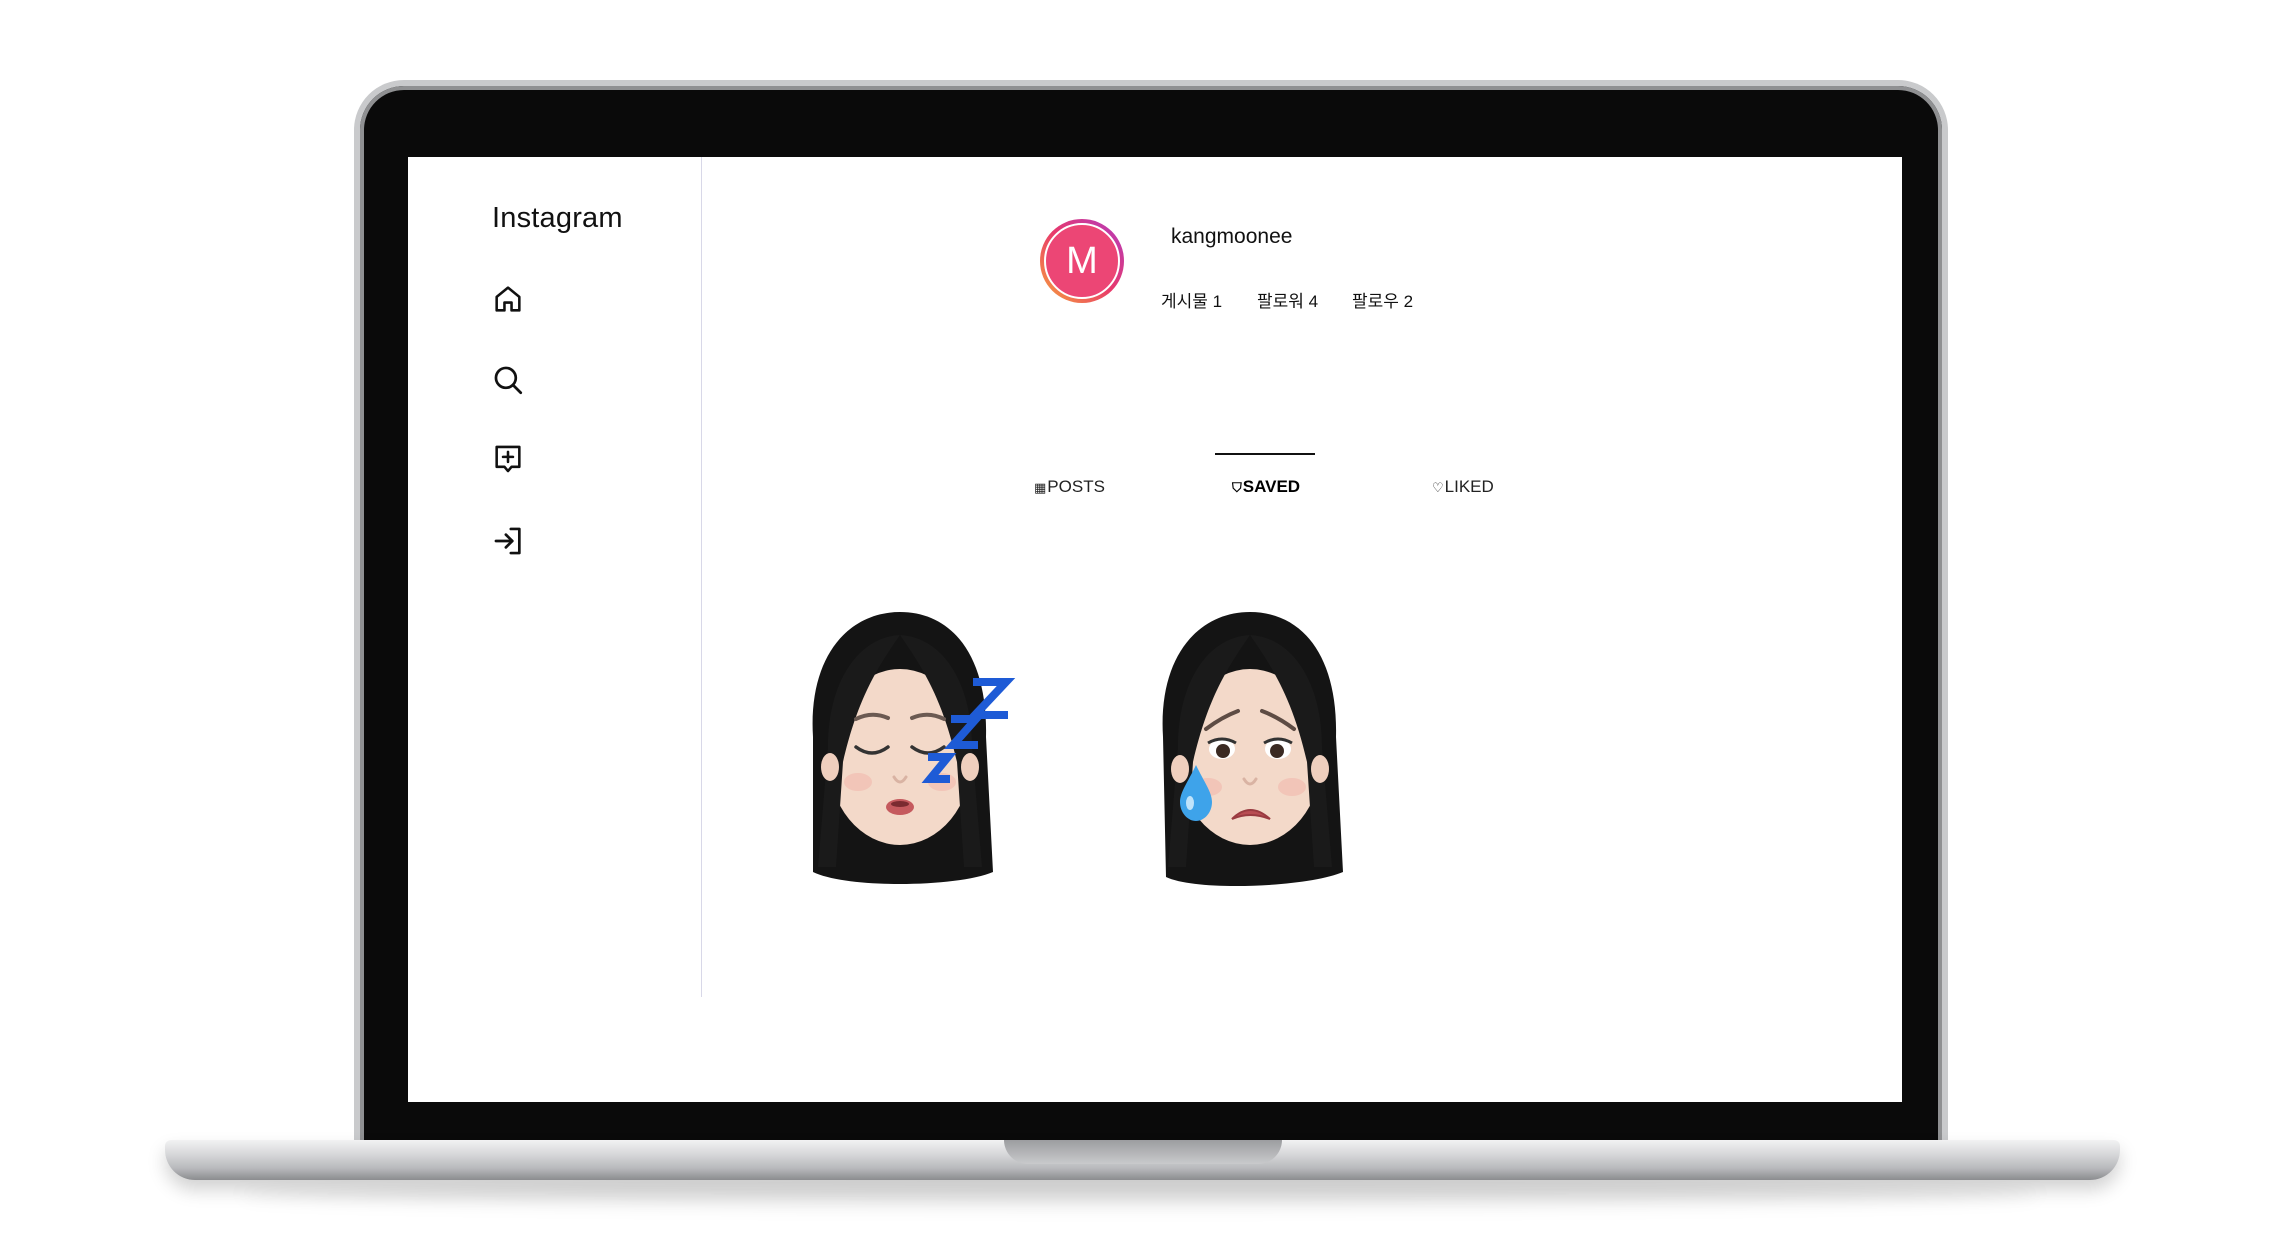 The width and height of the screenshot is (2280, 1260). What do you see at coordinates (1469, 486) in the screenshot?
I see `tab-label: LIKED` at bounding box center [1469, 486].